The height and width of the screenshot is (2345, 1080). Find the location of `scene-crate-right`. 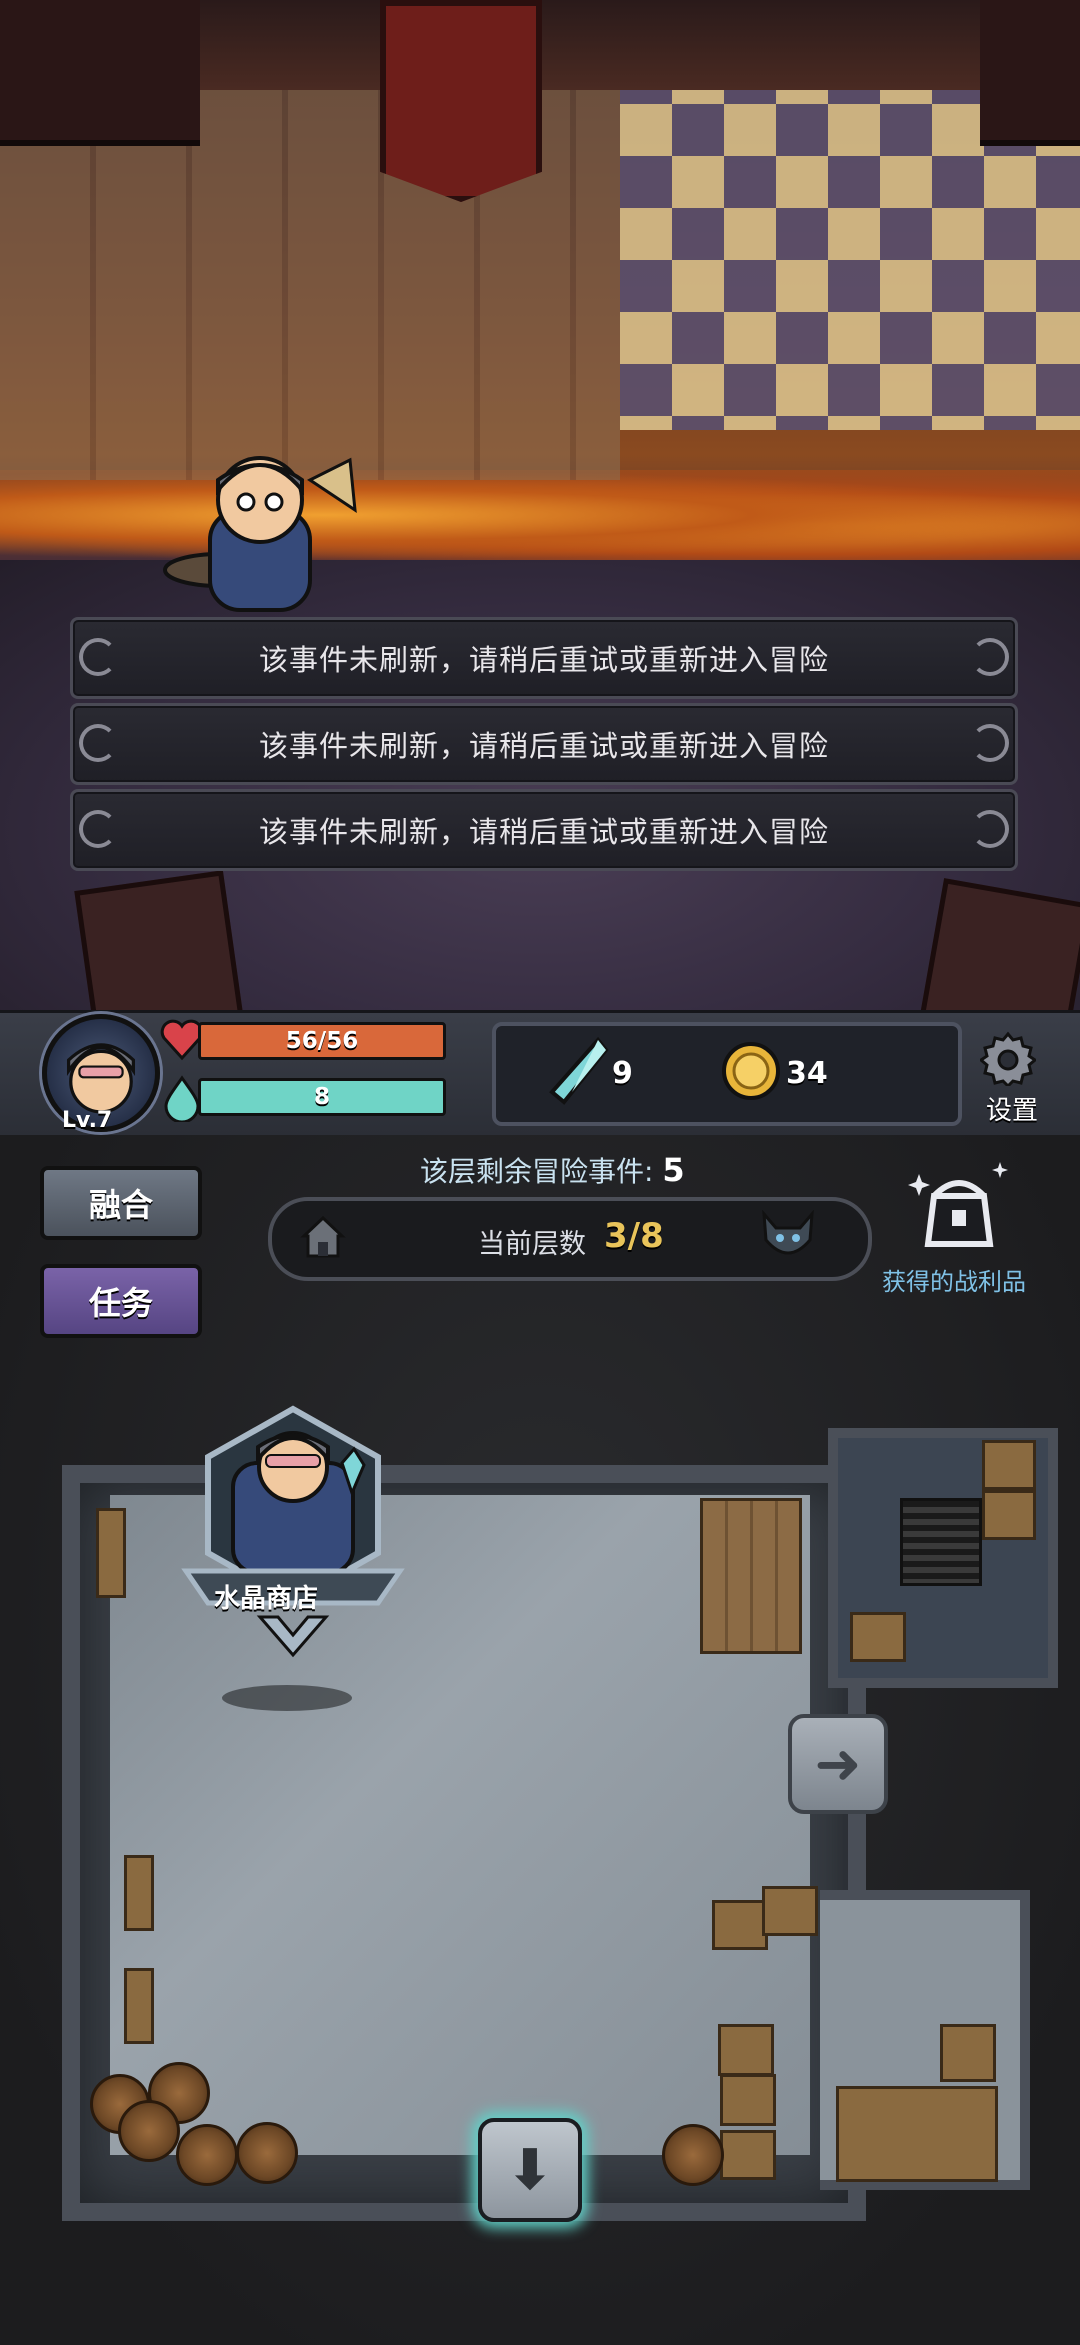

scene-crate-right is located at coordinates (999, 944).